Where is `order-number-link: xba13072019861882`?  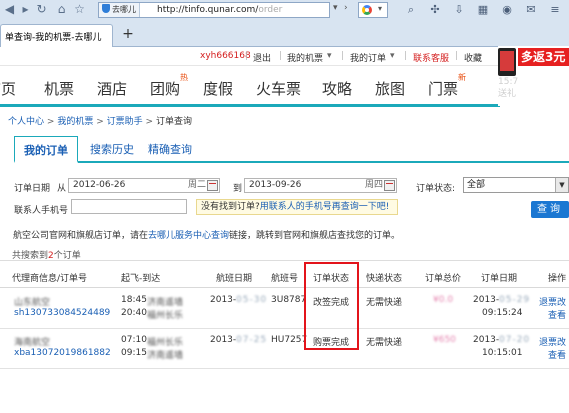
order-number-link: xba13072019861882 is located at coordinates (62, 353).